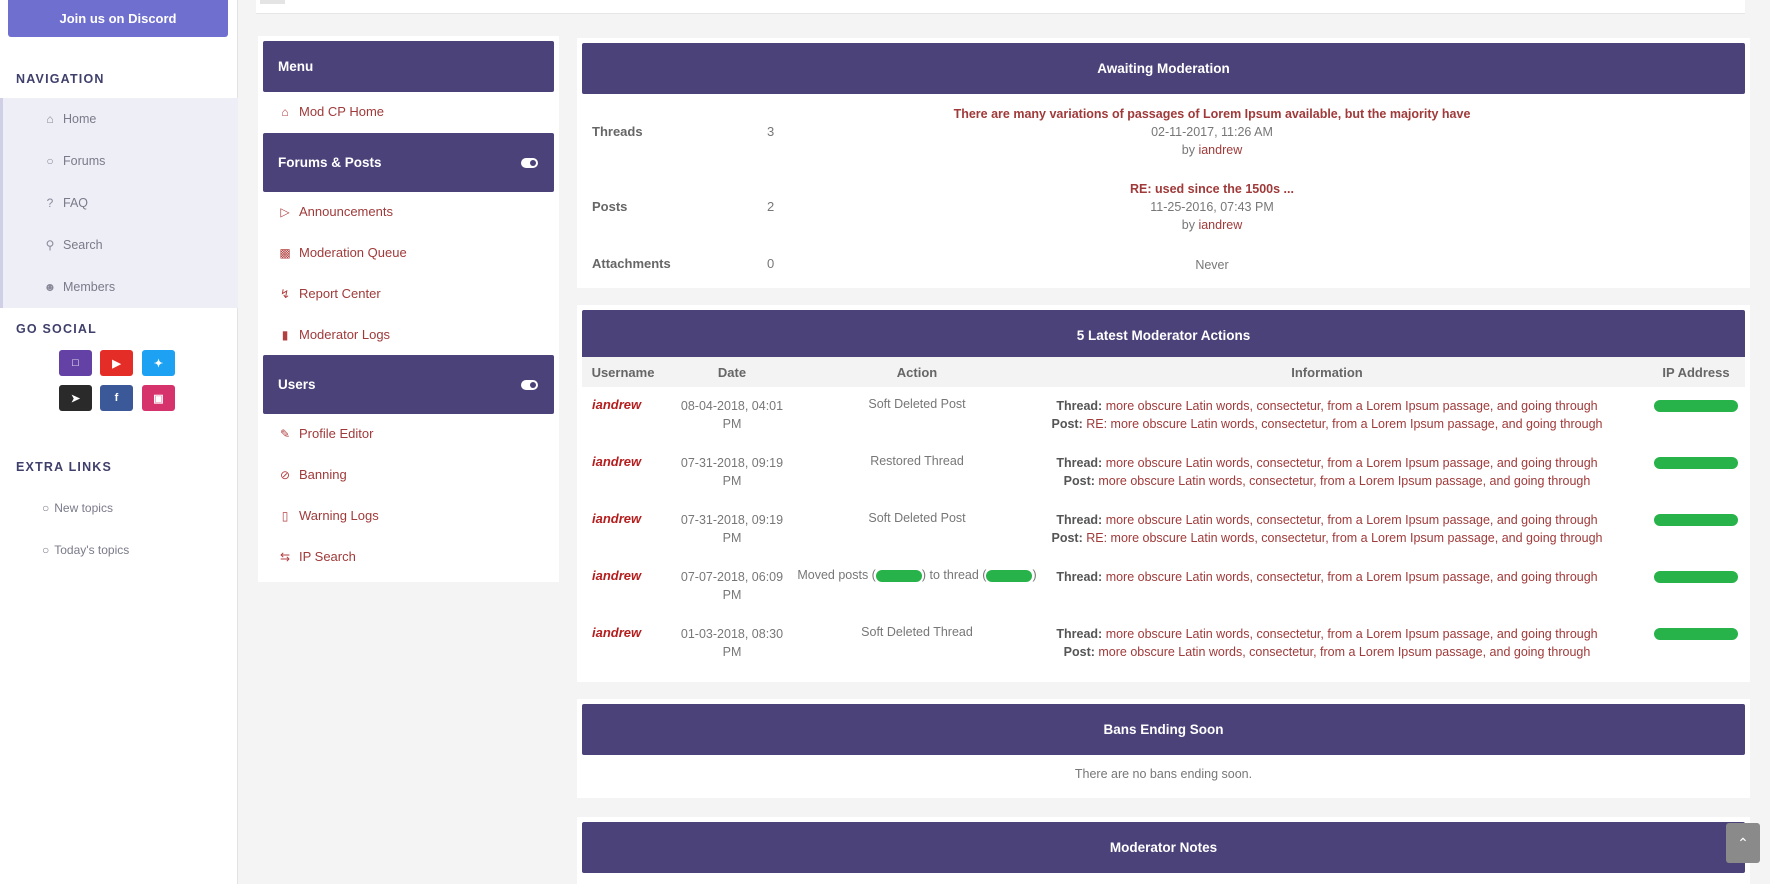 Image resolution: width=1770 pixels, height=884 pixels. I want to click on bans-ending-soon-header: Bans Ending Soon, so click(1163, 729).